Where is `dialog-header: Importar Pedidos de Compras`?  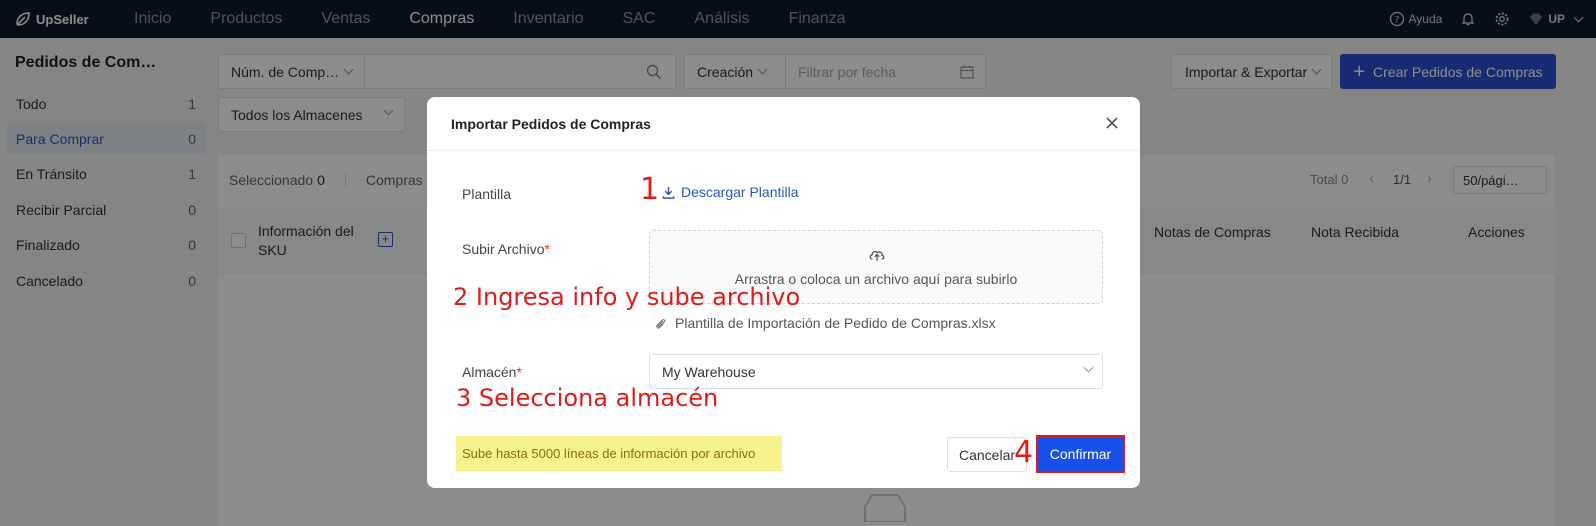
dialog-header: Importar Pedidos de Compras is located at coordinates (783, 124).